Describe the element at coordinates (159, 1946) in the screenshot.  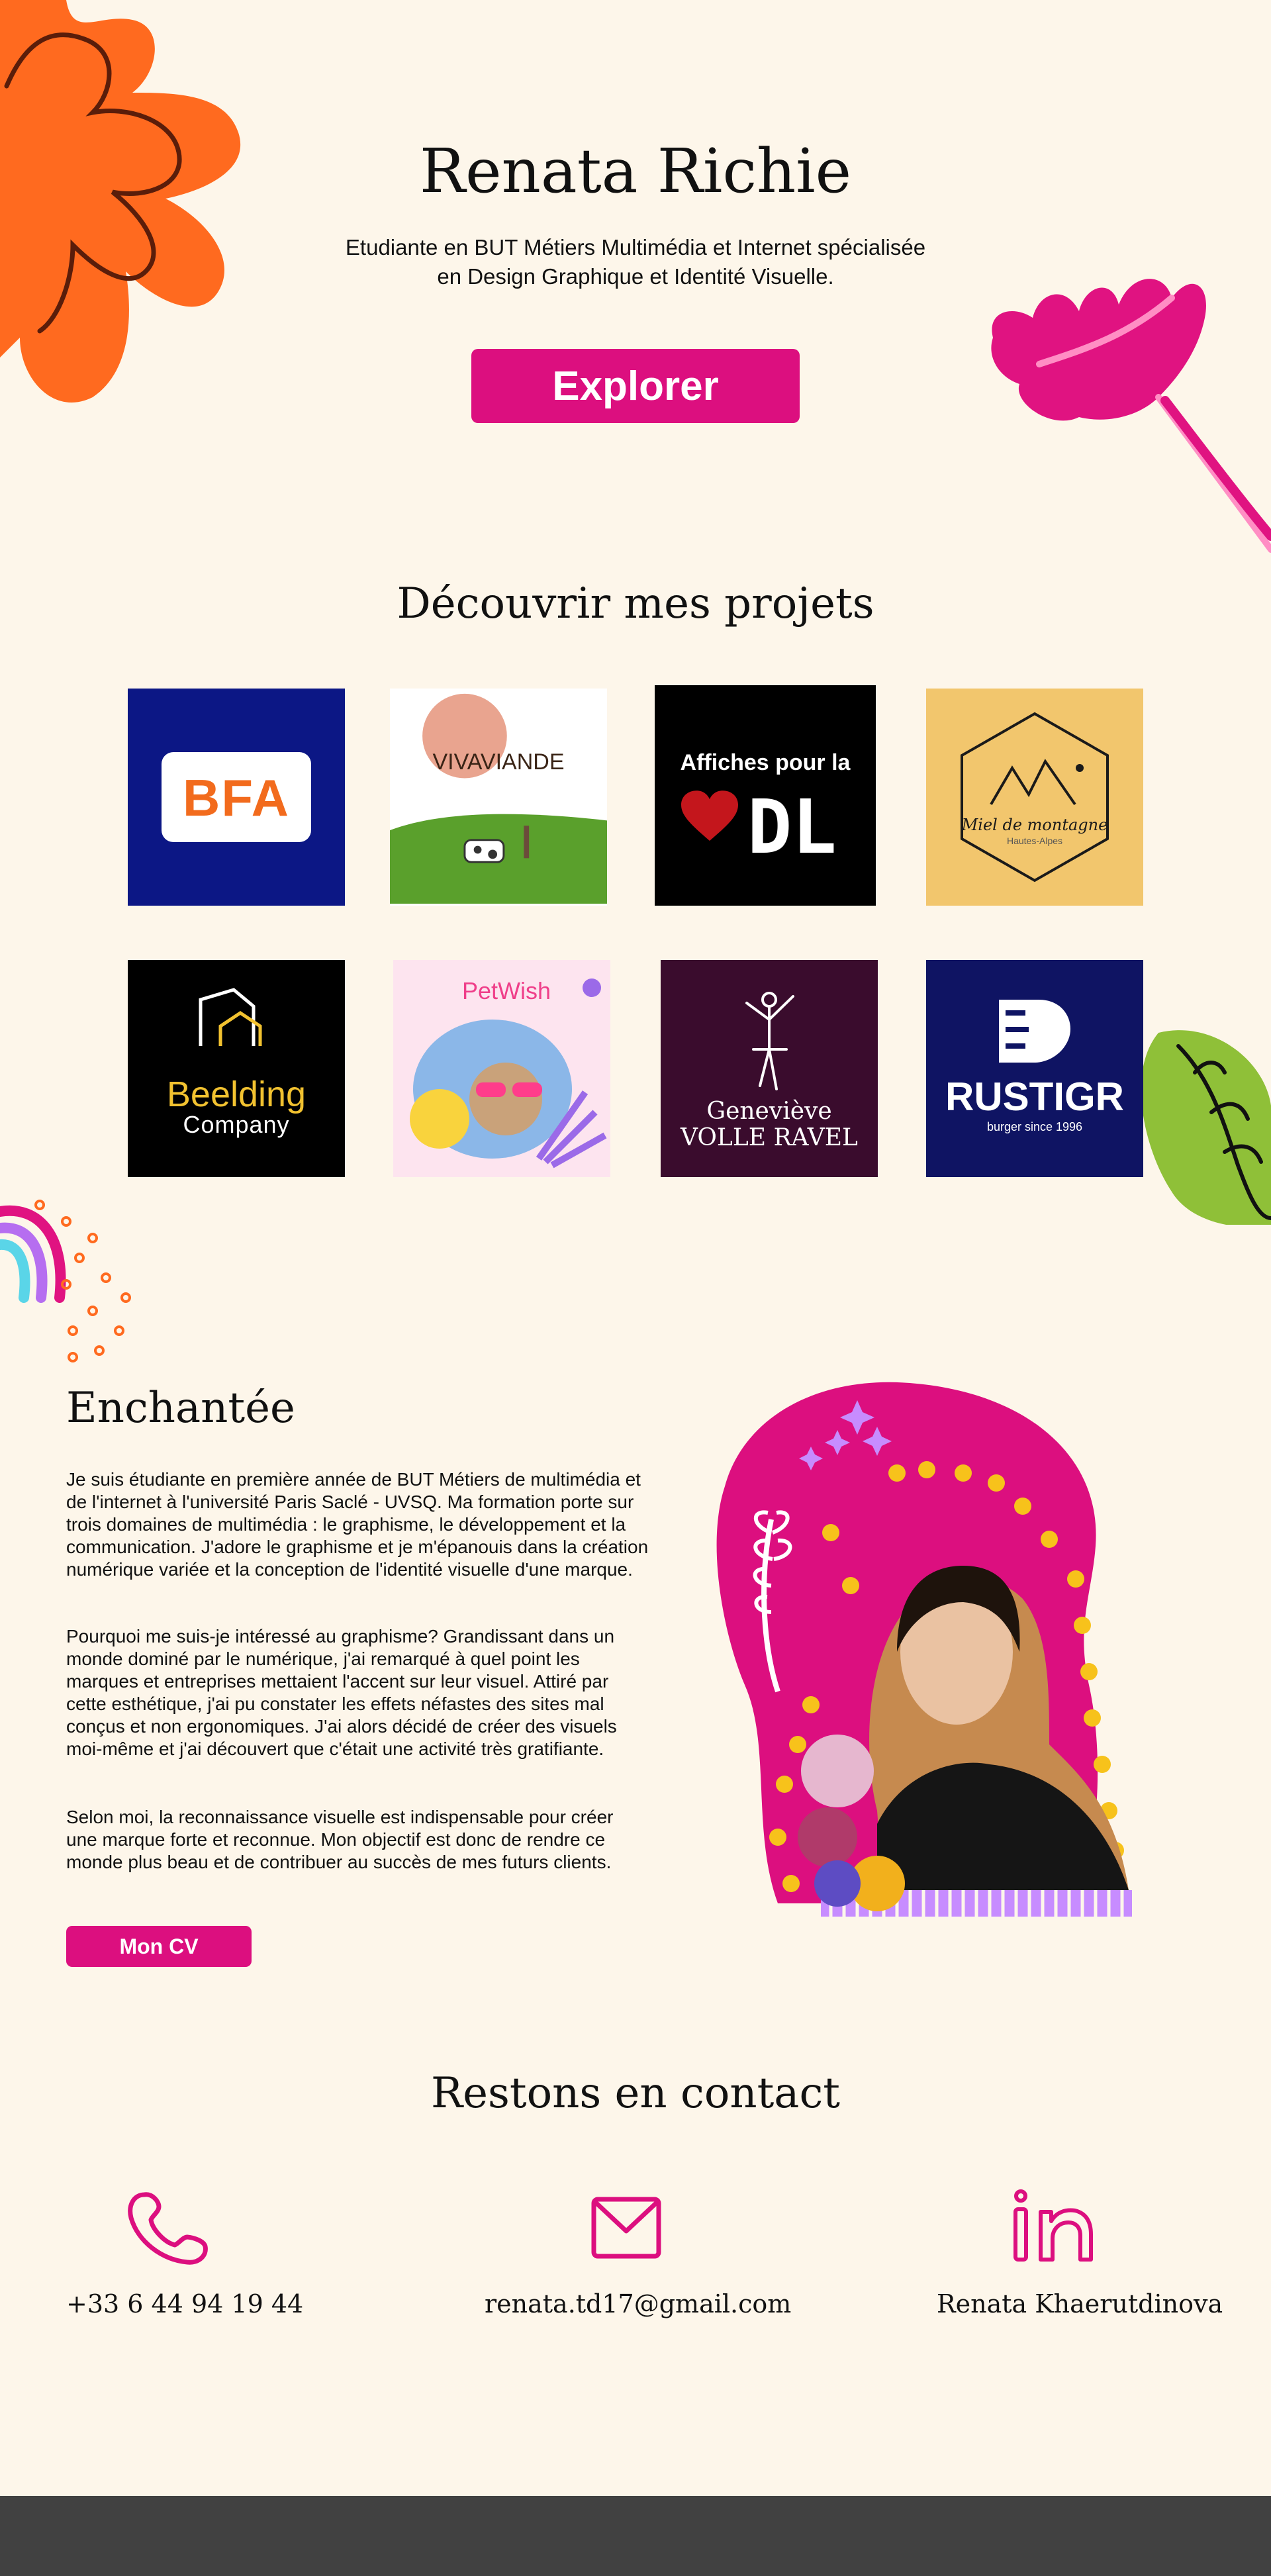
I see `cv-button: Mon CV` at that location.